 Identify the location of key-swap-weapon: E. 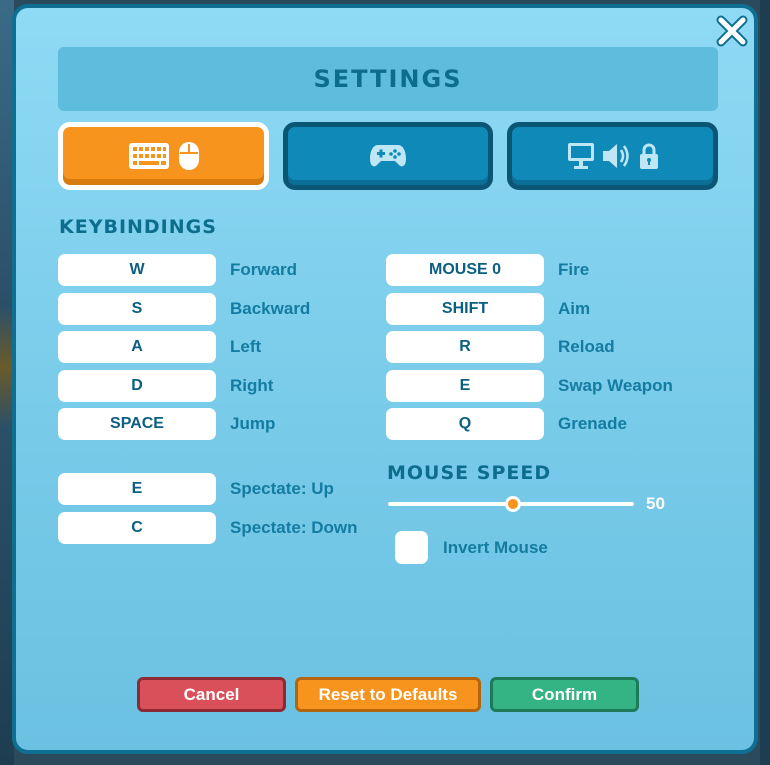
(465, 386).